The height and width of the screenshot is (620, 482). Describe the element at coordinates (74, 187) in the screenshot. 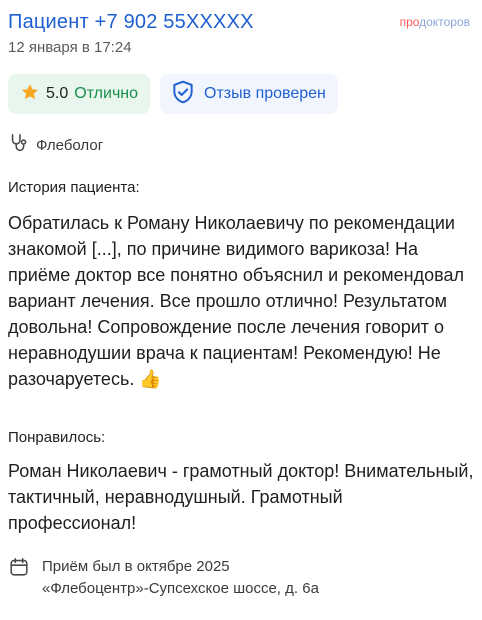

I see `history-title: История пациента:` at that location.